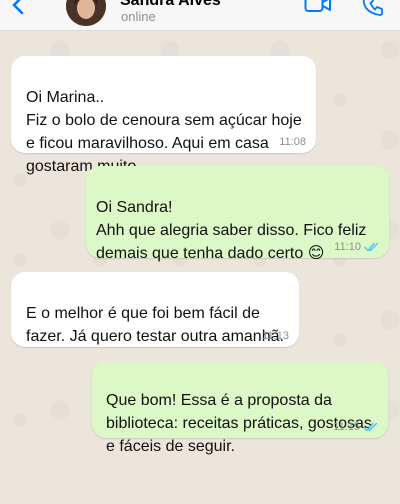  I want to click on chat-header: Sandra Alves online, so click(200, 15).